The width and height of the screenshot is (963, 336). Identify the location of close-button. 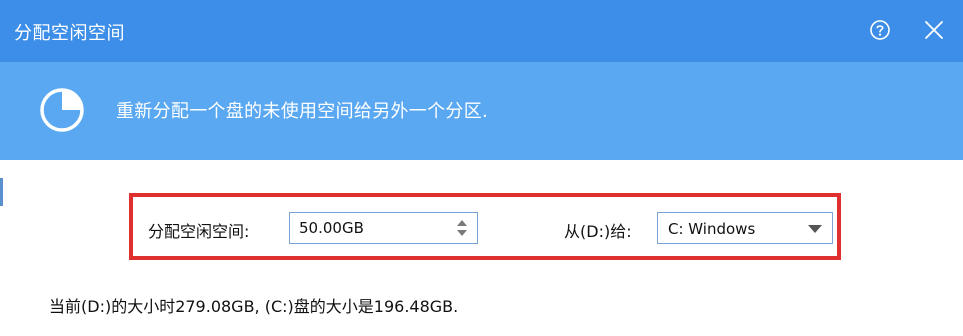
(934, 30).